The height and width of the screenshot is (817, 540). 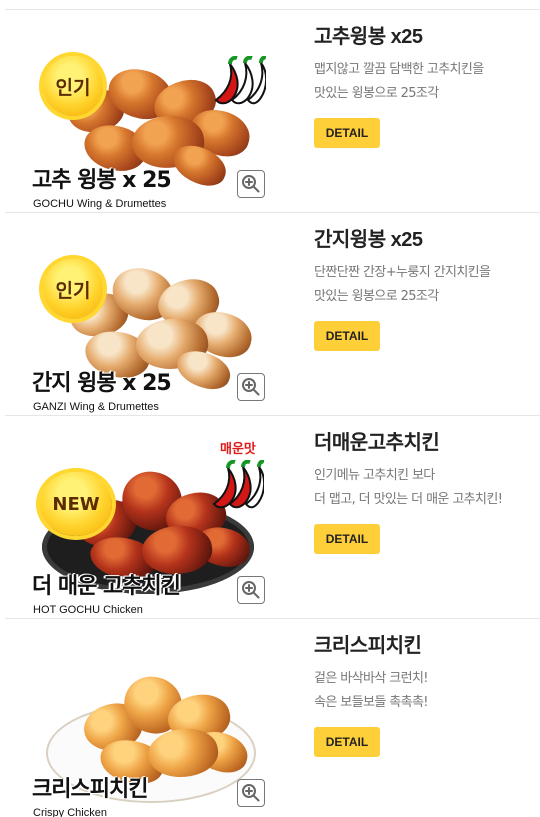 What do you see at coordinates (377, 443) in the screenshot?
I see `menu-title: 더매운고추치킨` at bounding box center [377, 443].